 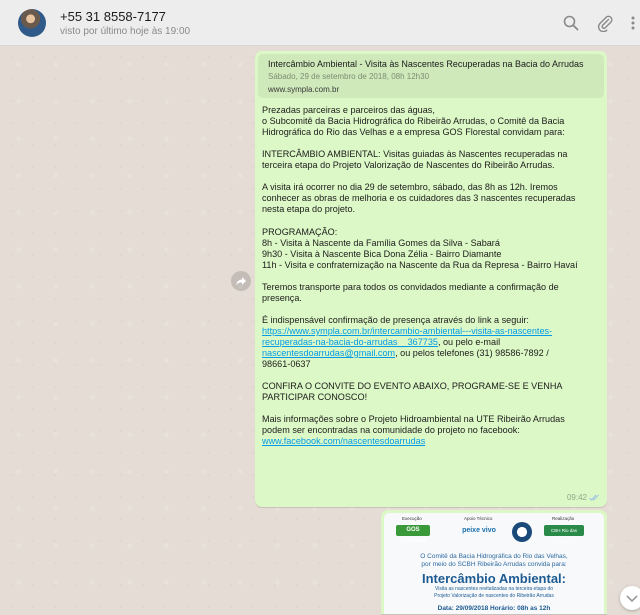 What do you see at coordinates (304, 89) in the screenshot?
I see `link-preview-url: www.sympla.com.br` at bounding box center [304, 89].